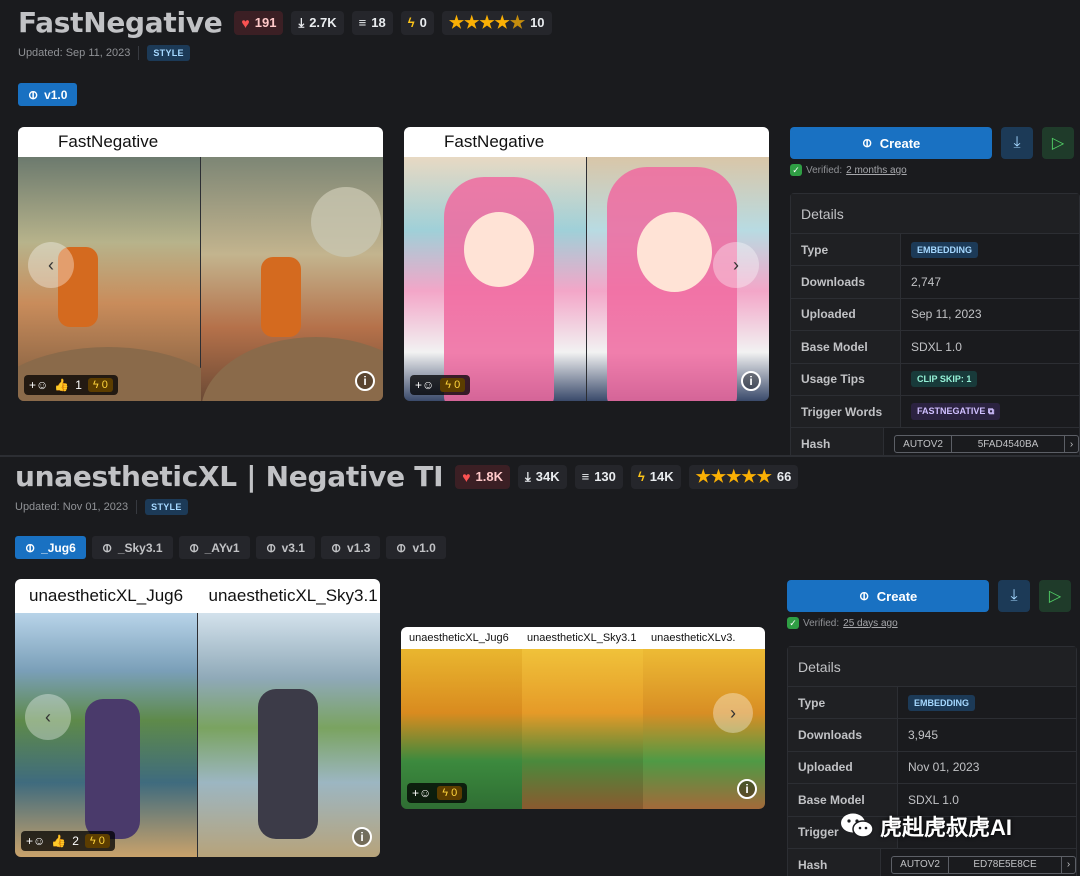 This screenshot has height=876, width=1080. Describe the element at coordinates (200, 264) in the screenshot. I see `preview-card-1: FastNegative ‹ +☺ 👍 1 ϟ 0 i` at that location.